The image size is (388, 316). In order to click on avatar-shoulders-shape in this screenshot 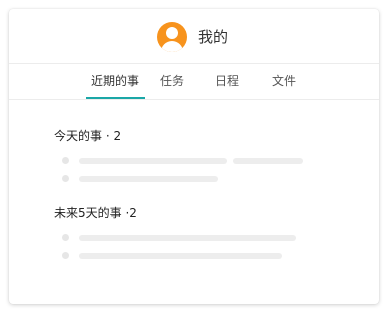, I will do `click(172, 46)`.